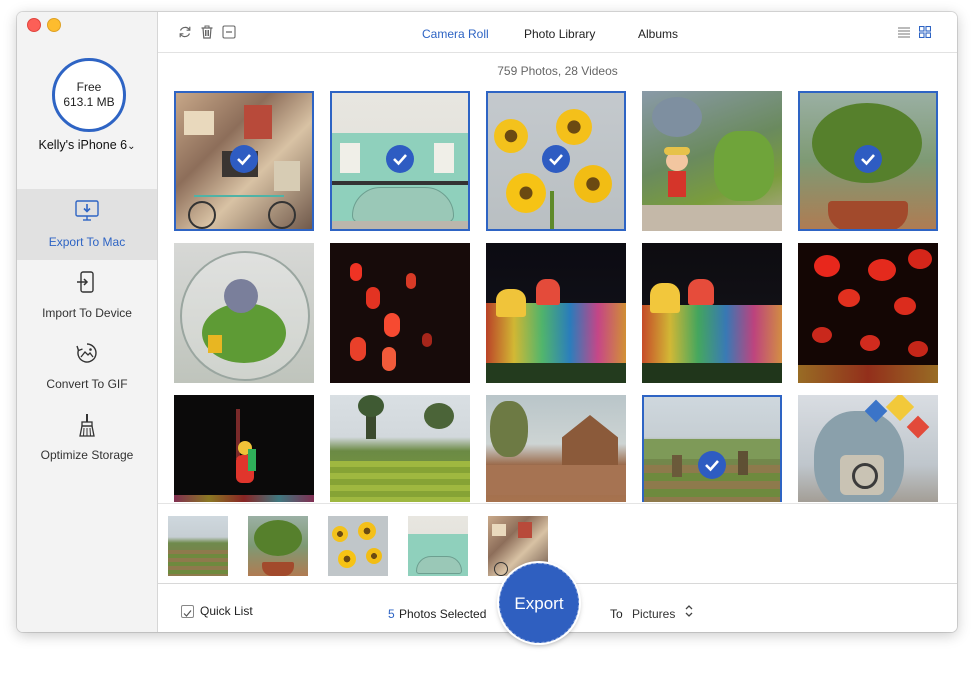  I want to click on minimize-window-button, so click(54, 25).